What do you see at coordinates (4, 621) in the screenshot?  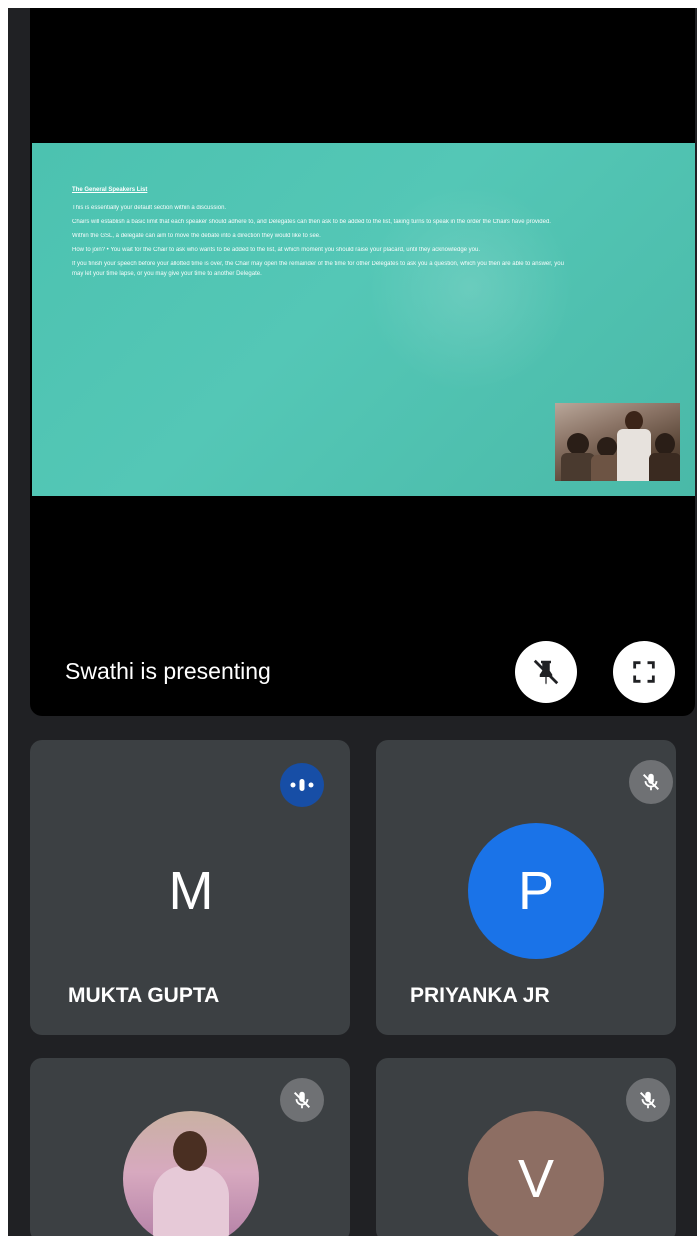 I see `screen-left-edge` at bounding box center [4, 621].